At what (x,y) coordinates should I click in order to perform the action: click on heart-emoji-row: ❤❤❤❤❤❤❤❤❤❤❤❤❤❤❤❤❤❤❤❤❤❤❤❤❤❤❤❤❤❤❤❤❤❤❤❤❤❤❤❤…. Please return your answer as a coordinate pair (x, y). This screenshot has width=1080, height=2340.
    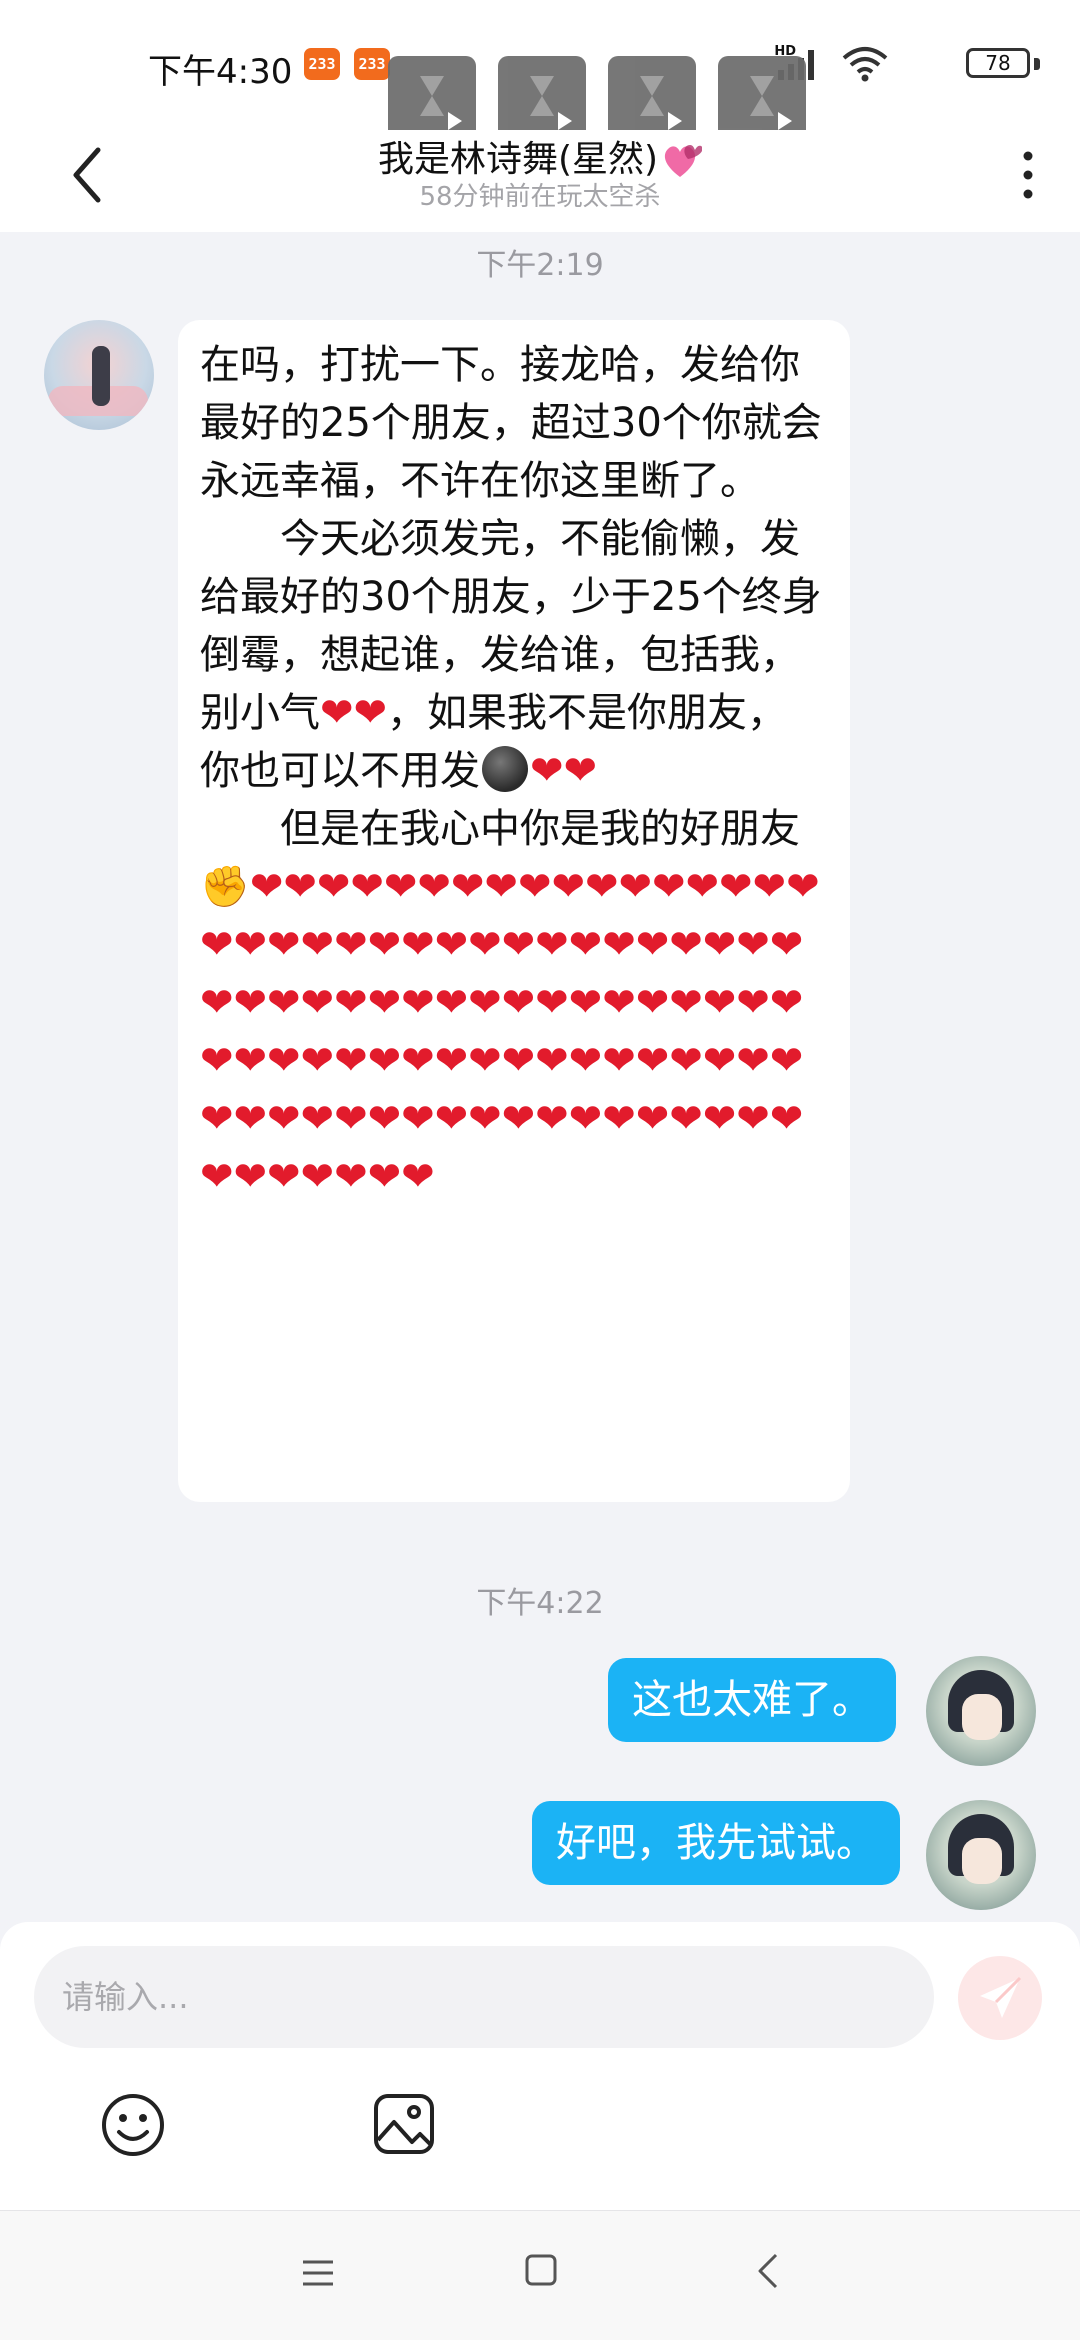
    Looking at the image, I should click on (510, 1032).